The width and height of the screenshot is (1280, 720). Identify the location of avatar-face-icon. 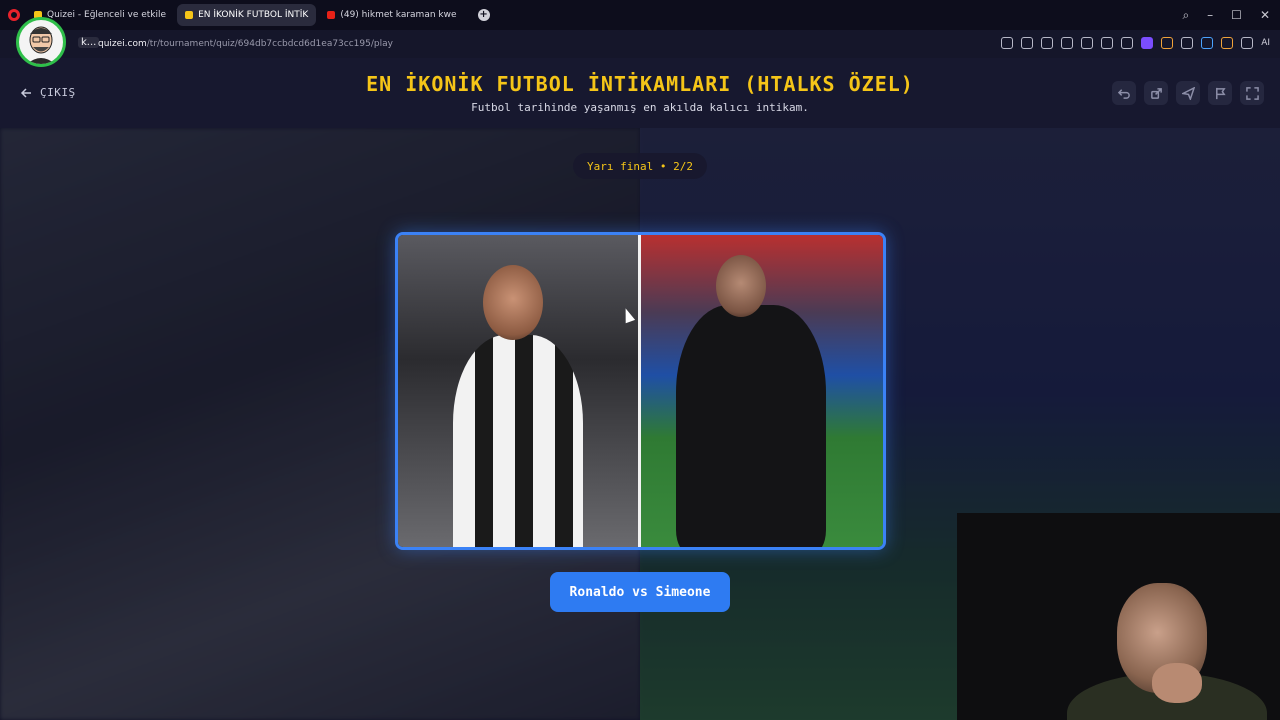
(41, 45).